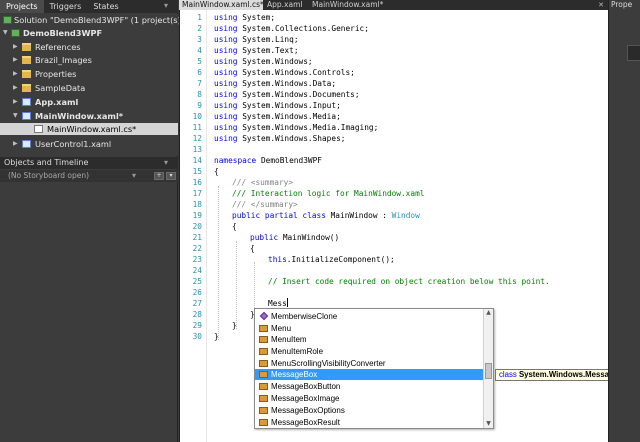  What do you see at coordinates (199, 39) in the screenshot?
I see `line-number: 3` at bounding box center [199, 39].